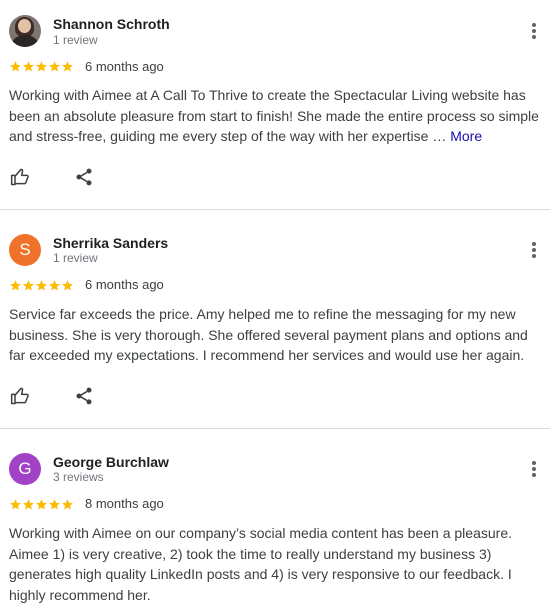 This screenshot has height=611, width=550. I want to click on avatar-letter: S, so click(25, 249).